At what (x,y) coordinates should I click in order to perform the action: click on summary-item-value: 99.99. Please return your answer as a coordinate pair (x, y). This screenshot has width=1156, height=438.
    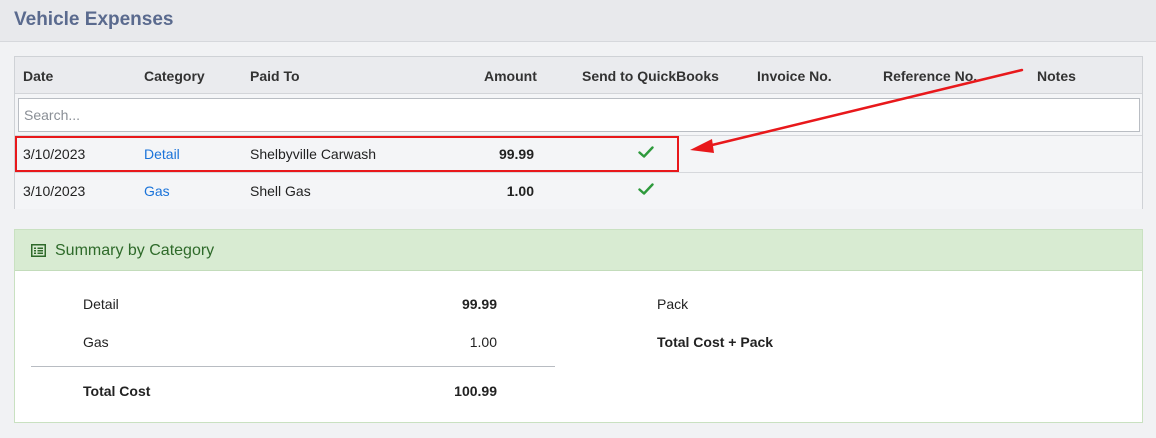
    Looking at the image, I should click on (479, 304).